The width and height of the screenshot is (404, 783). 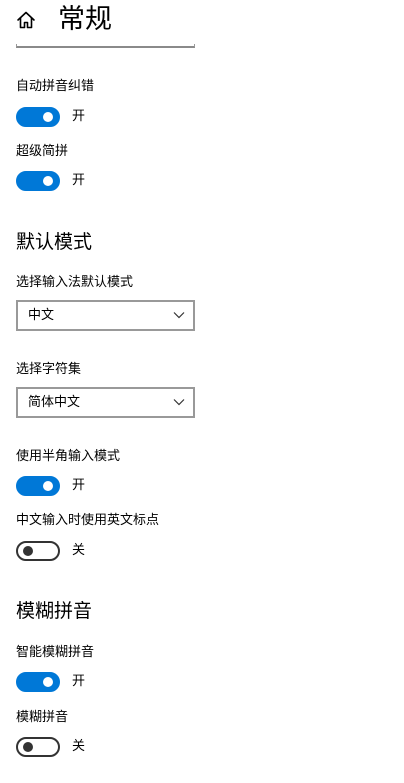 I want to click on ime-mode-value: 中文, so click(x=41, y=315).